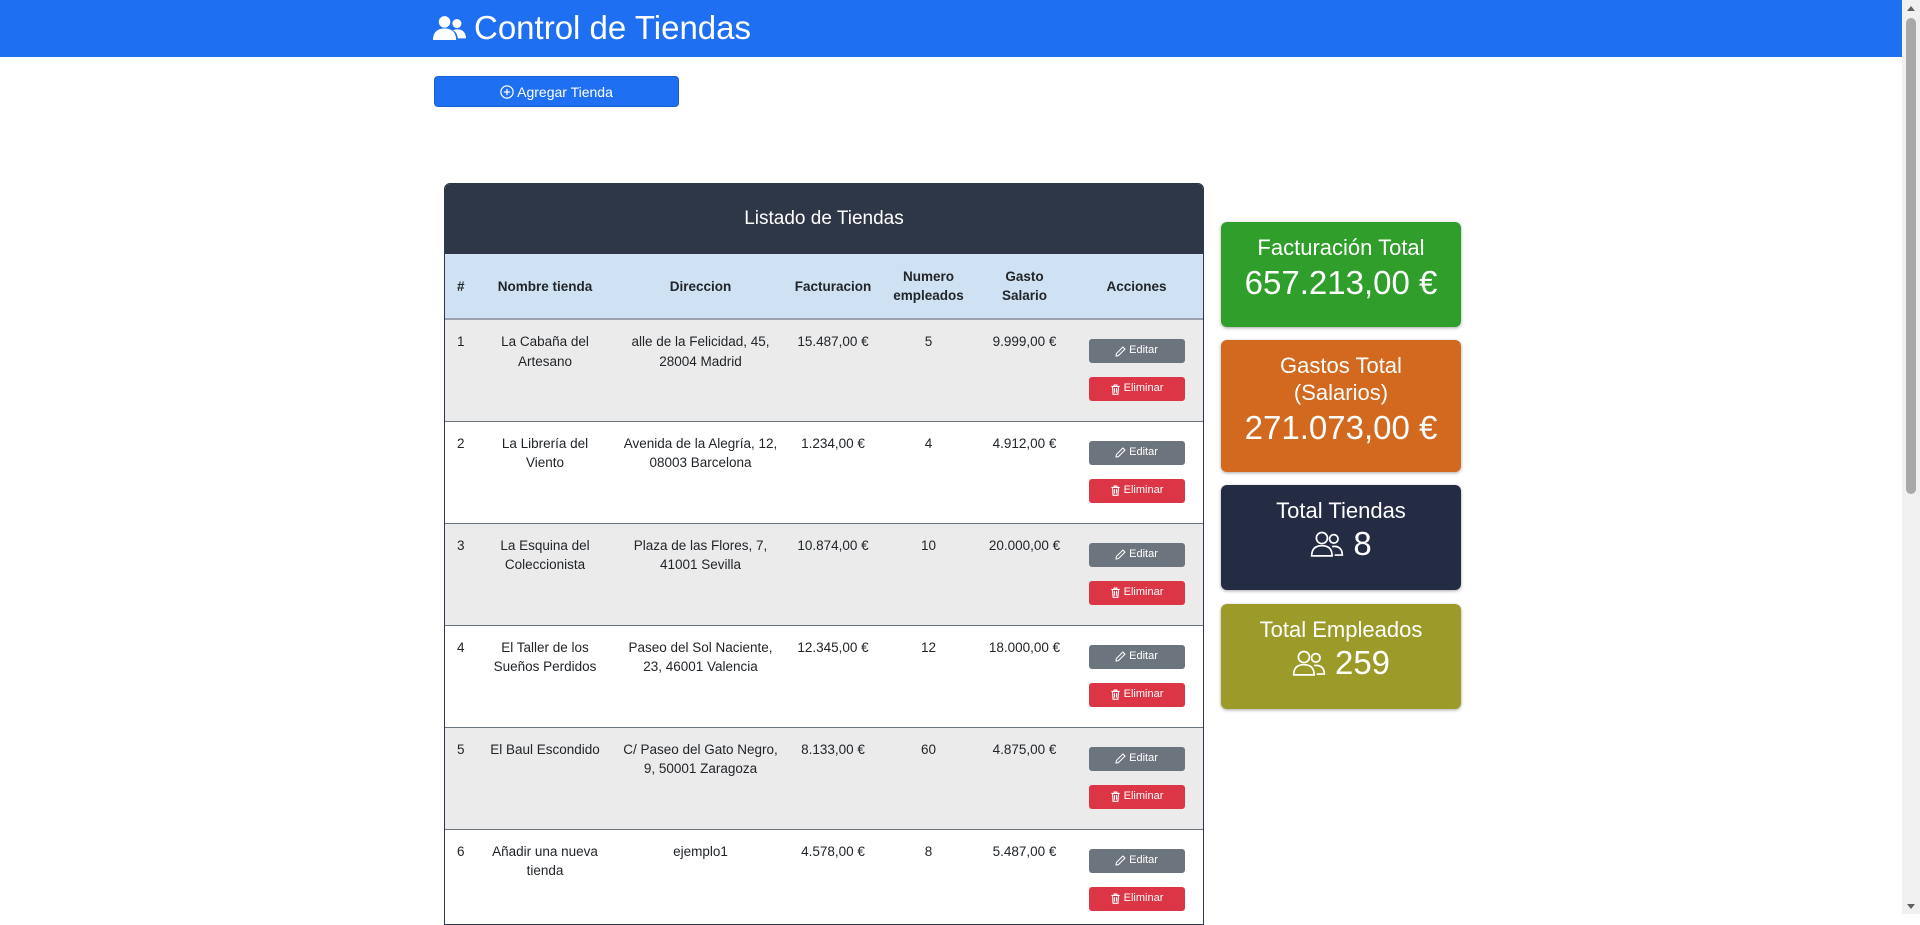 The height and width of the screenshot is (925, 1920). What do you see at coordinates (1341, 406) in the screenshot?
I see `expenses-total-card: Gastos Total (Salarios) 271.073,00 €` at bounding box center [1341, 406].